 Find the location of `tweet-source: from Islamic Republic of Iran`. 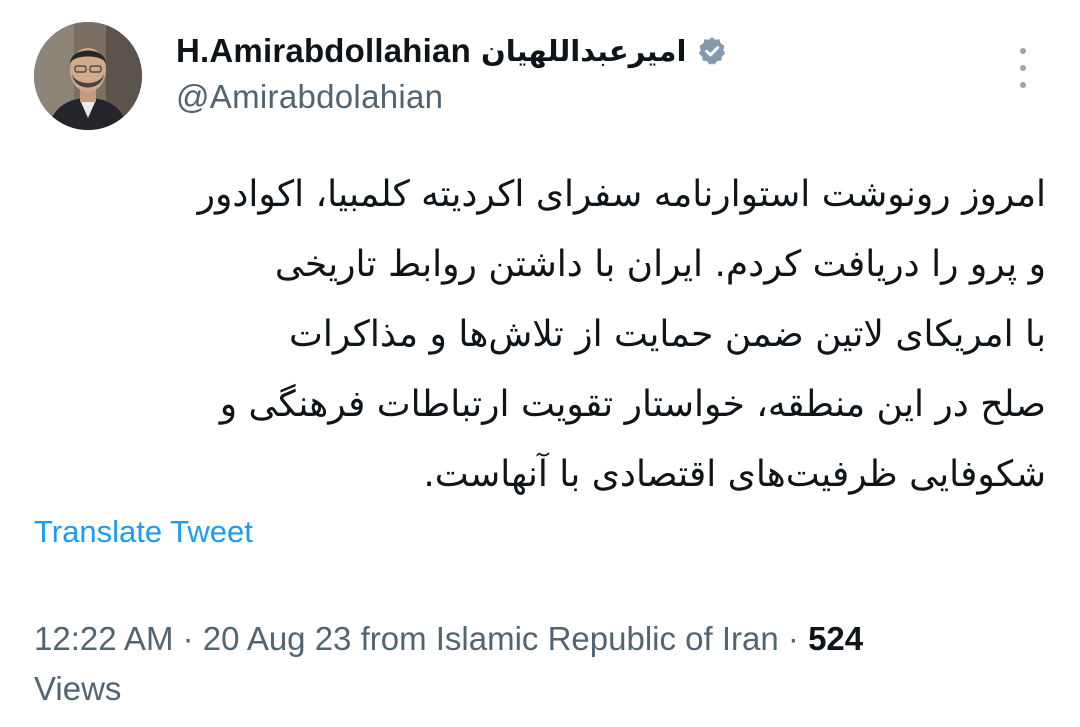

tweet-source: from Islamic Republic of Iran is located at coordinates (565, 638).